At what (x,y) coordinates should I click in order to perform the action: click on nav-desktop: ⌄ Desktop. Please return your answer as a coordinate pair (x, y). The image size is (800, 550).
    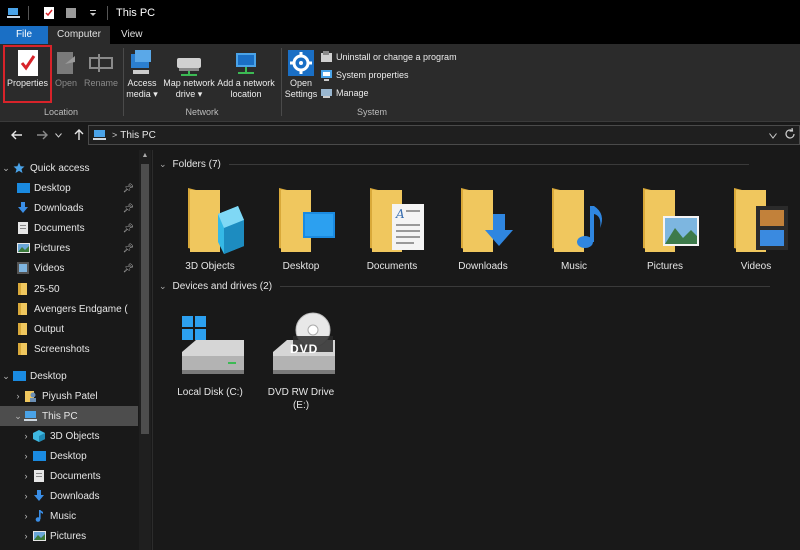
    Looking at the image, I should click on (69, 376).